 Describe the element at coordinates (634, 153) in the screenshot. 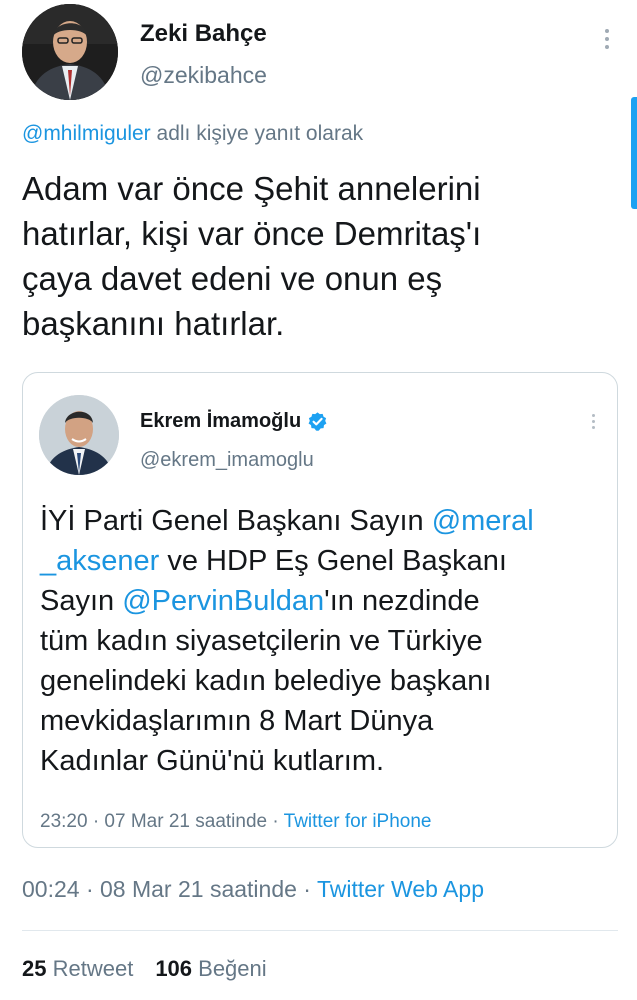

I see `scroll-indicator` at that location.